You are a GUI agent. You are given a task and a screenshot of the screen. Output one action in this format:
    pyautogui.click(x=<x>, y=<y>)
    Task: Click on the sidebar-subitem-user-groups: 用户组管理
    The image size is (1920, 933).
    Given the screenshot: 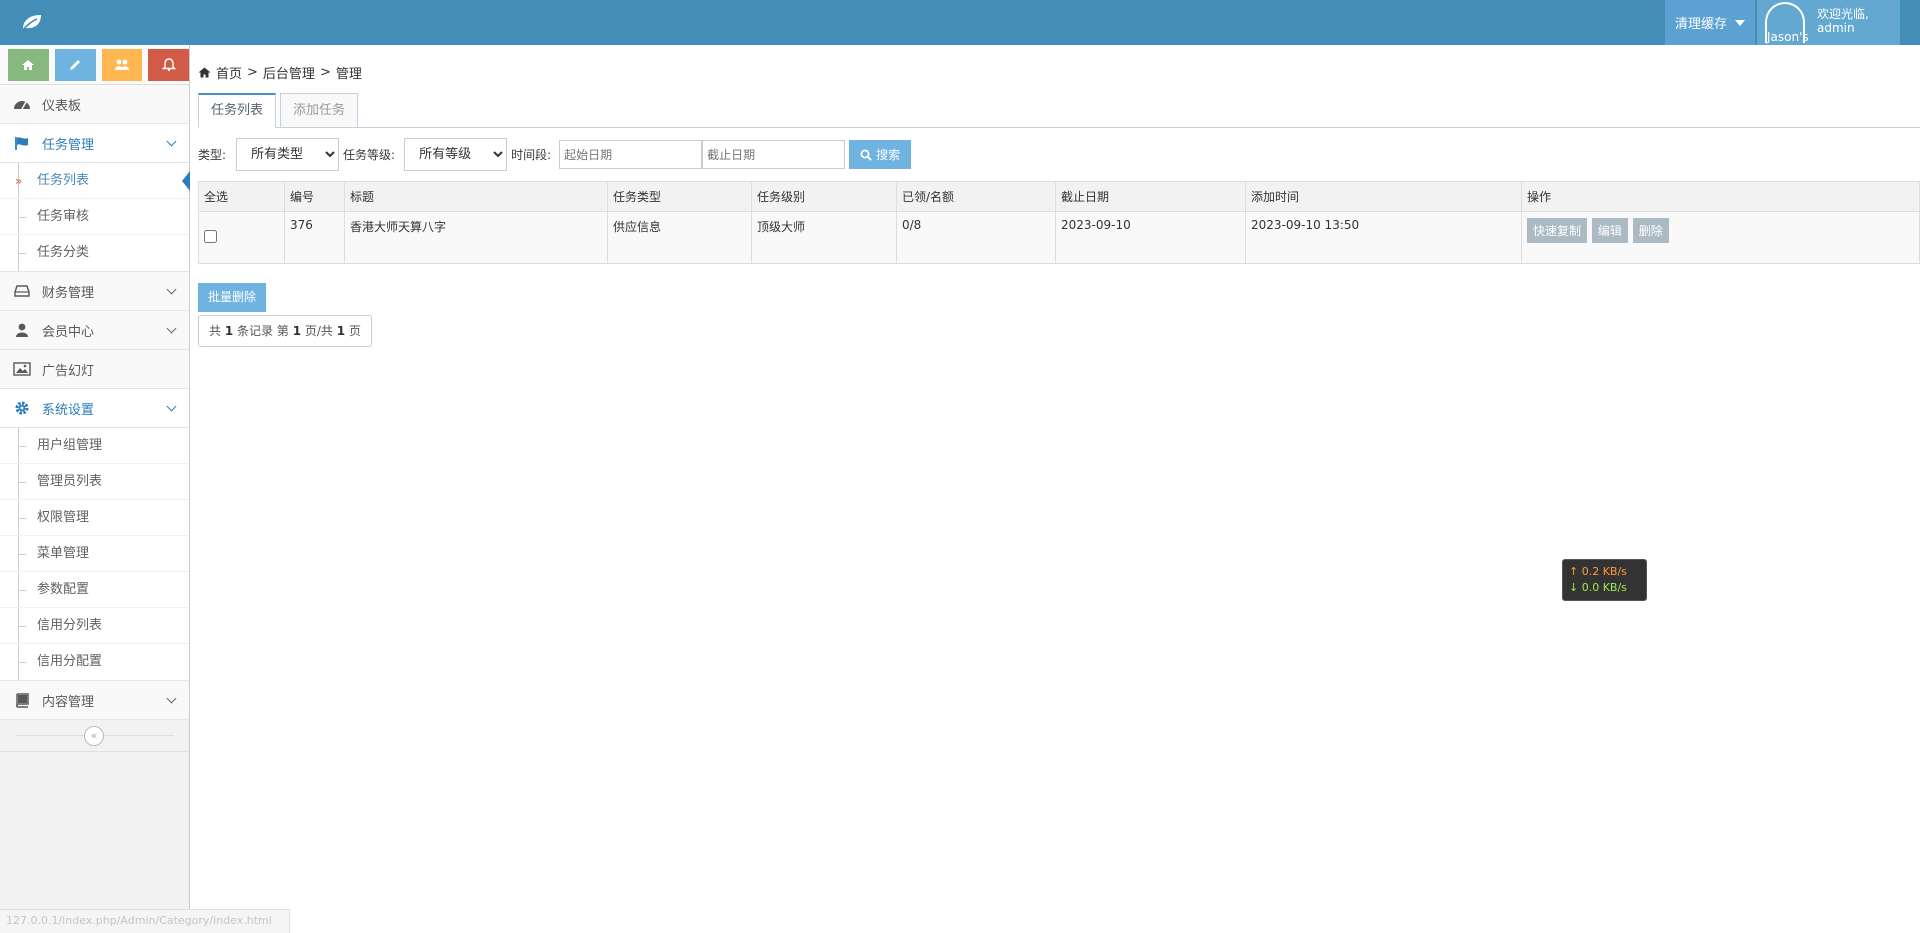 What is the action you would take?
    pyautogui.click(x=94, y=446)
    